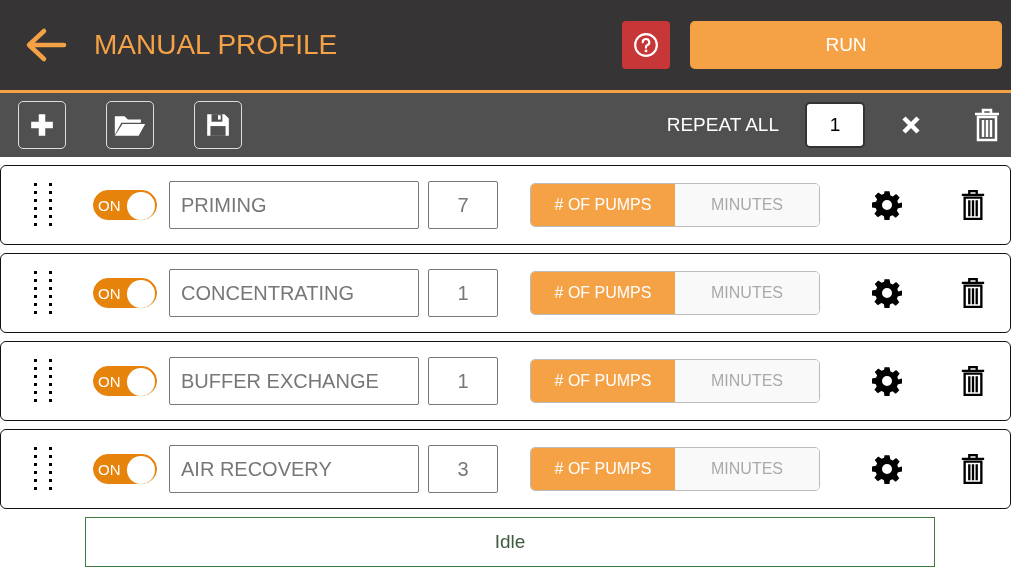 The height and width of the screenshot is (571, 1011). I want to click on help-icon, so click(646, 45).